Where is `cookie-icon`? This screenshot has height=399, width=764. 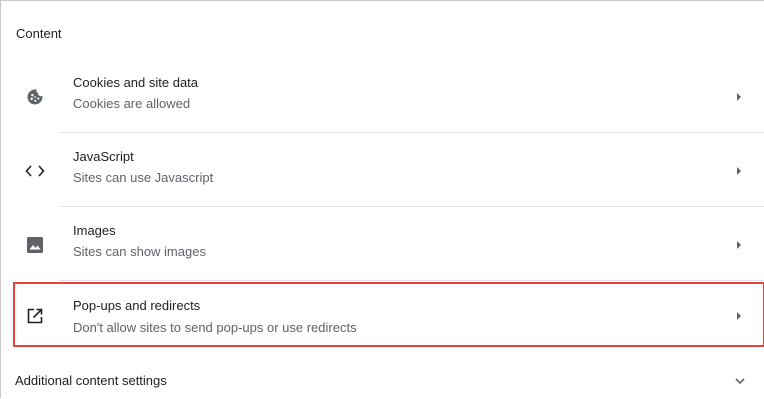
cookie-icon is located at coordinates (35, 97).